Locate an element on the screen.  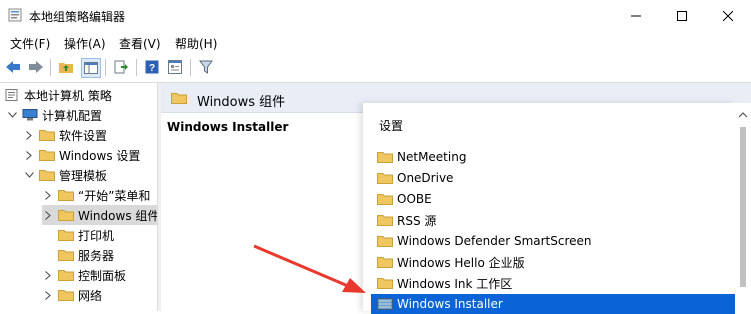
tree-item-computer-config: 计算机配置 is located at coordinates (54, 115).